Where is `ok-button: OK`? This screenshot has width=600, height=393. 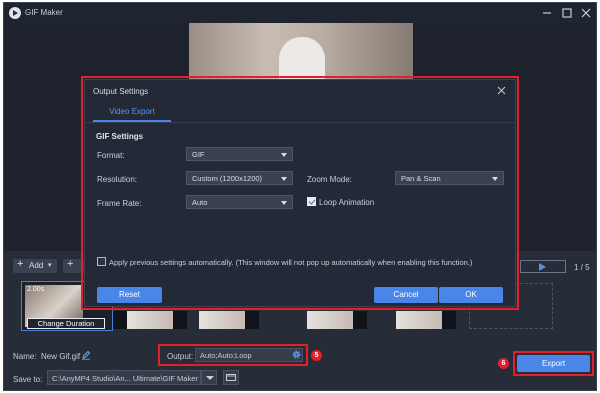 ok-button: OK is located at coordinates (471, 295).